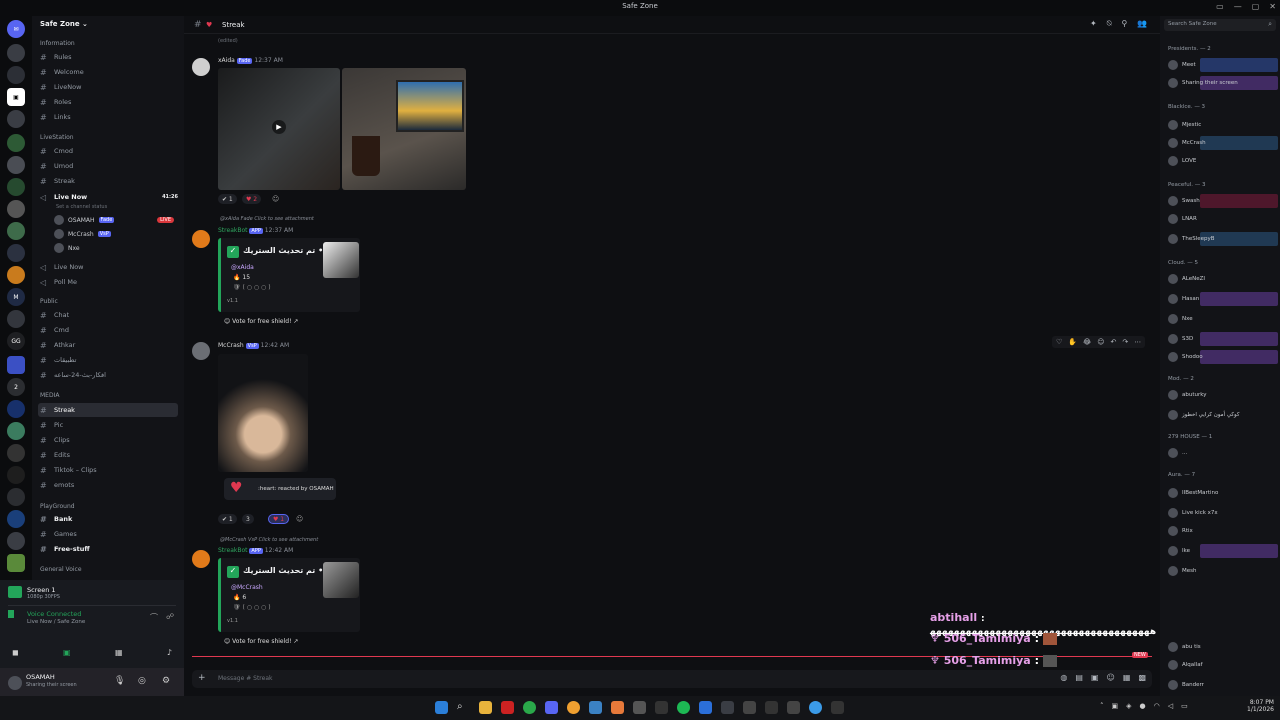  Describe the element at coordinates (252, 199) in the screenshot. I see `reaction-heart: ♥ 2` at that location.